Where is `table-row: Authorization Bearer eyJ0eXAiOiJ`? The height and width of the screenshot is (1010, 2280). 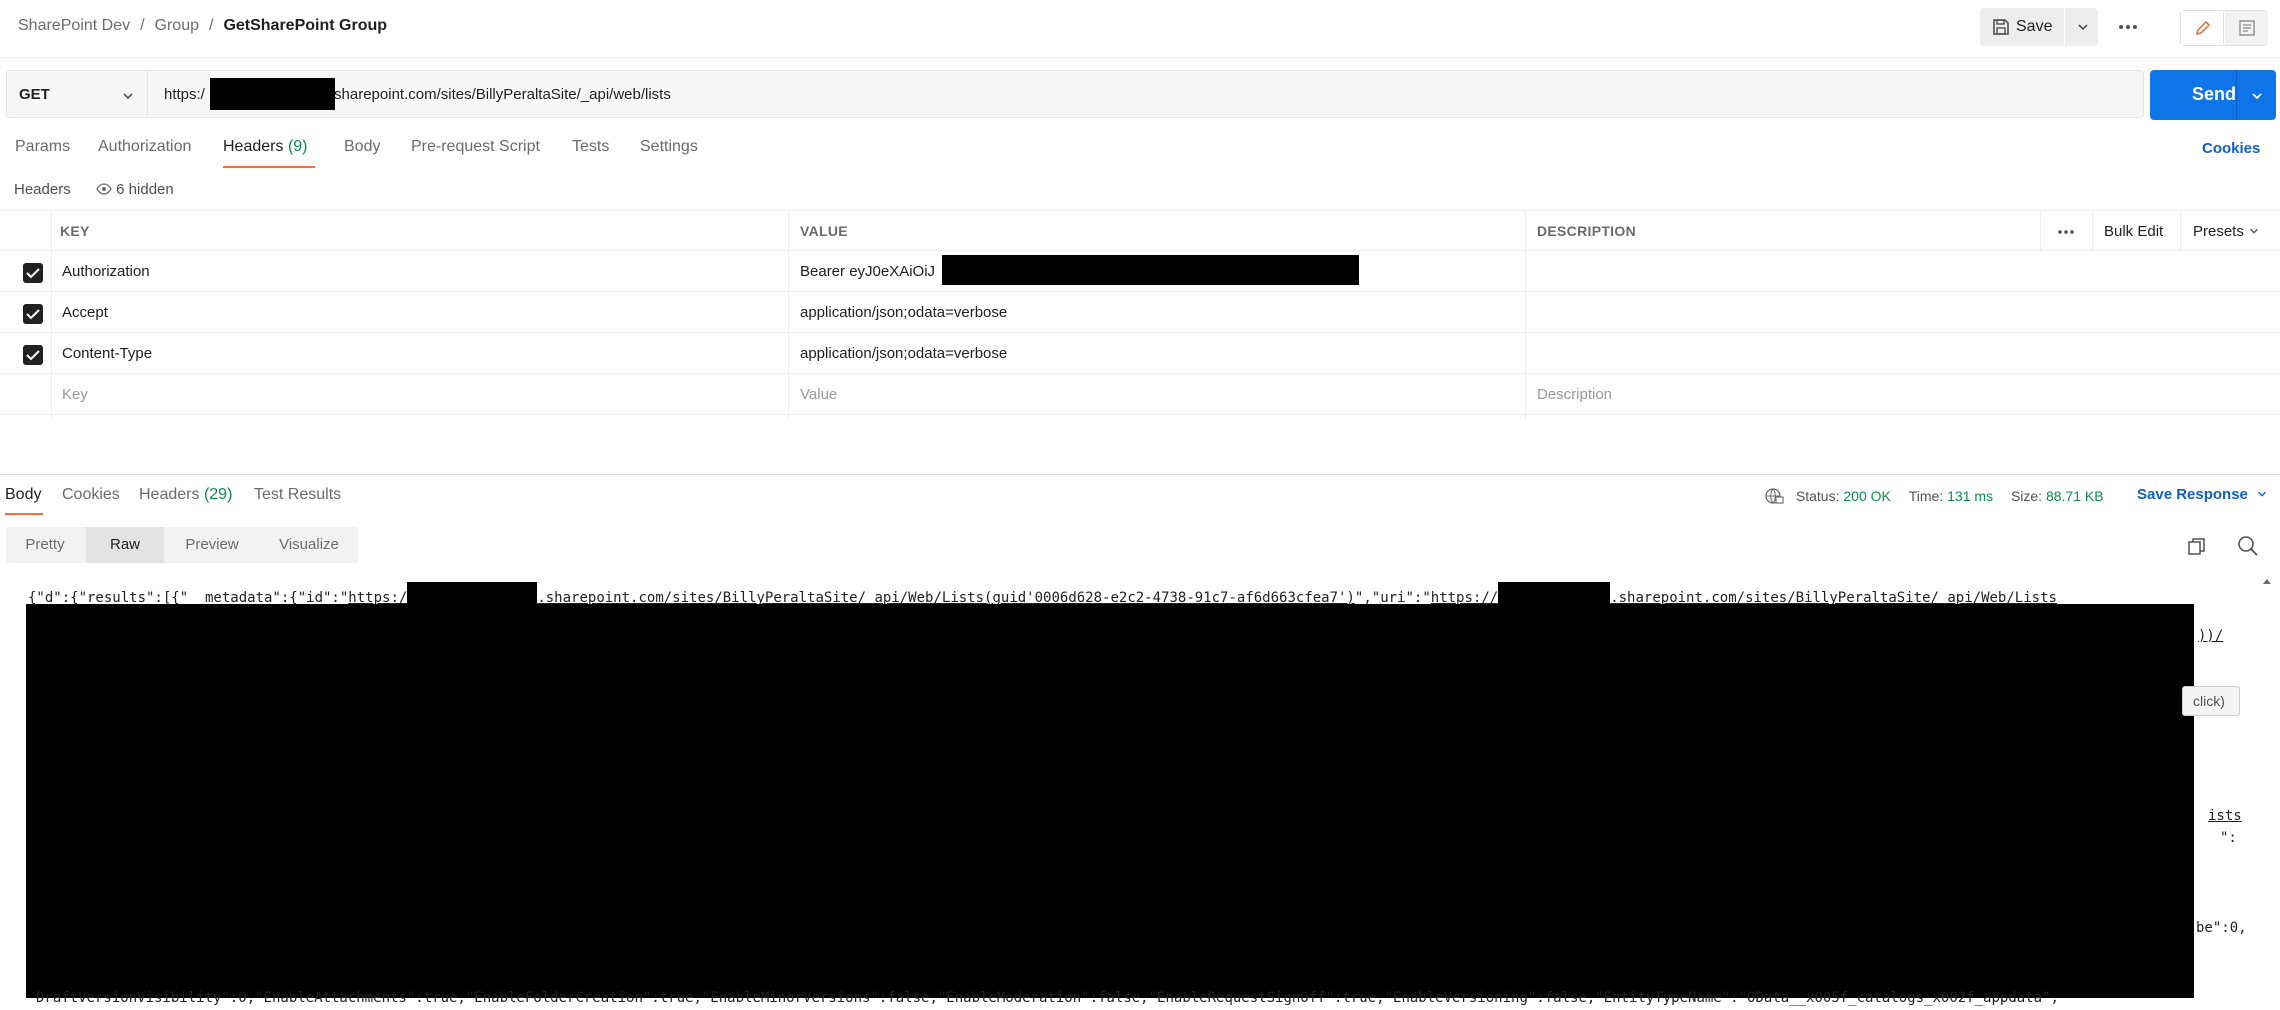 table-row: Authorization Bearer eyJ0eXAiOiJ is located at coordinates (1140, 271).